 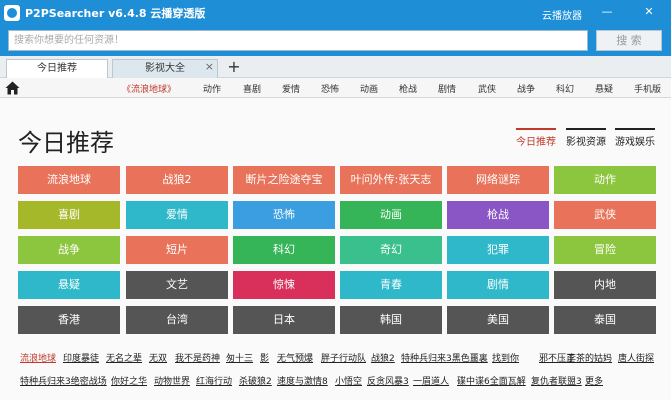 What do you see at coordinates (177, 285) in the screenshot?
I see `category-tile: 文艺` at bounding box center [177, 285].